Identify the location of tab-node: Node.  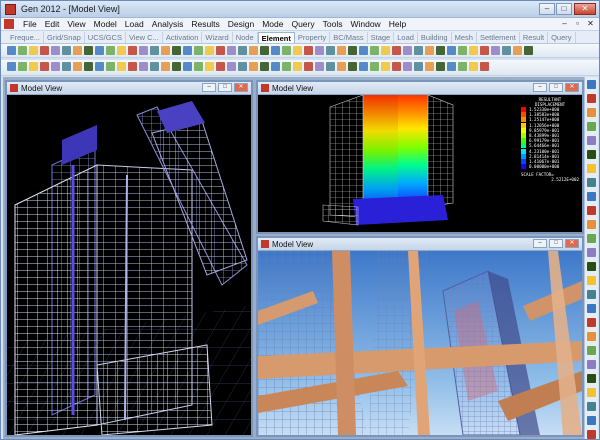
(245, 37).